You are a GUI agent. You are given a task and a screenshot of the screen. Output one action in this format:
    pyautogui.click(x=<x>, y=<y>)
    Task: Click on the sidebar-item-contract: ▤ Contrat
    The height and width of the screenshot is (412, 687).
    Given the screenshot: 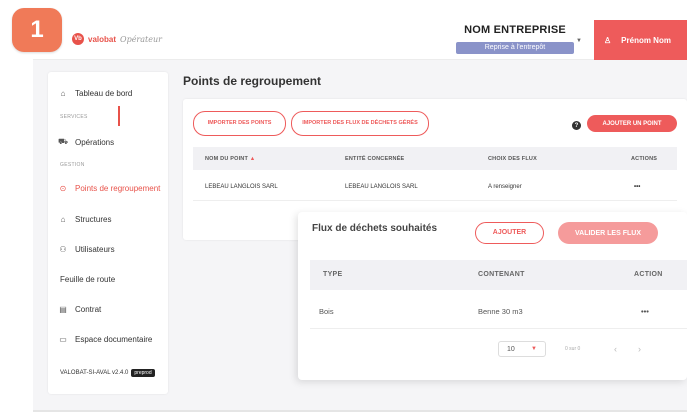 What is the action you would take?
    pyautogui.click(x=79, y=309)
    